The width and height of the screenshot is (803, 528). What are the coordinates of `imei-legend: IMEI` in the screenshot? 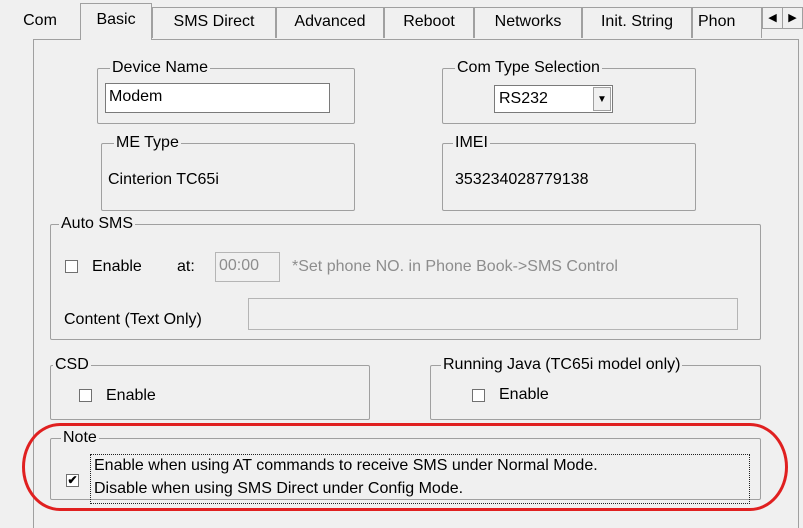 It's located at (471, 143).